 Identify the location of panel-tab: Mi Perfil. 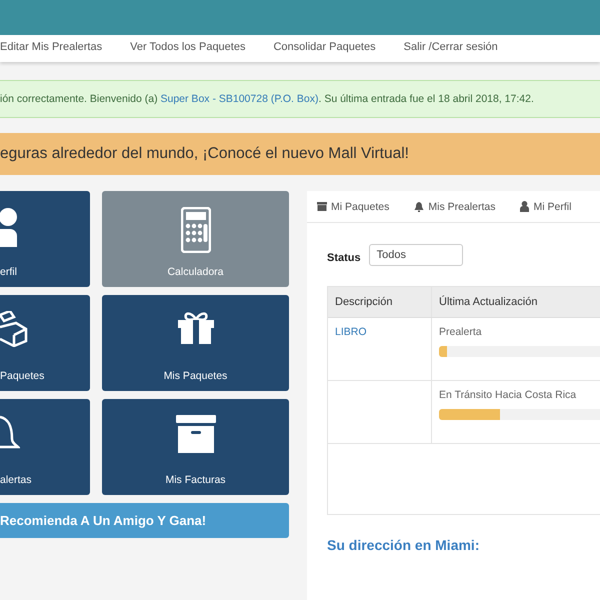
(546, 206).